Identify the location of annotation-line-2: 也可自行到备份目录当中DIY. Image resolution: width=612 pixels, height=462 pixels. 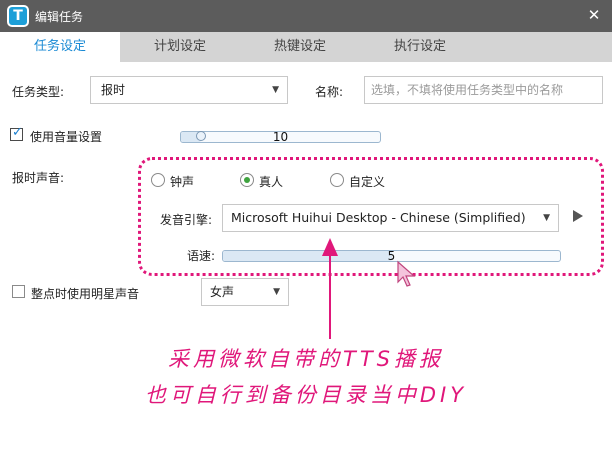
(306, 395).